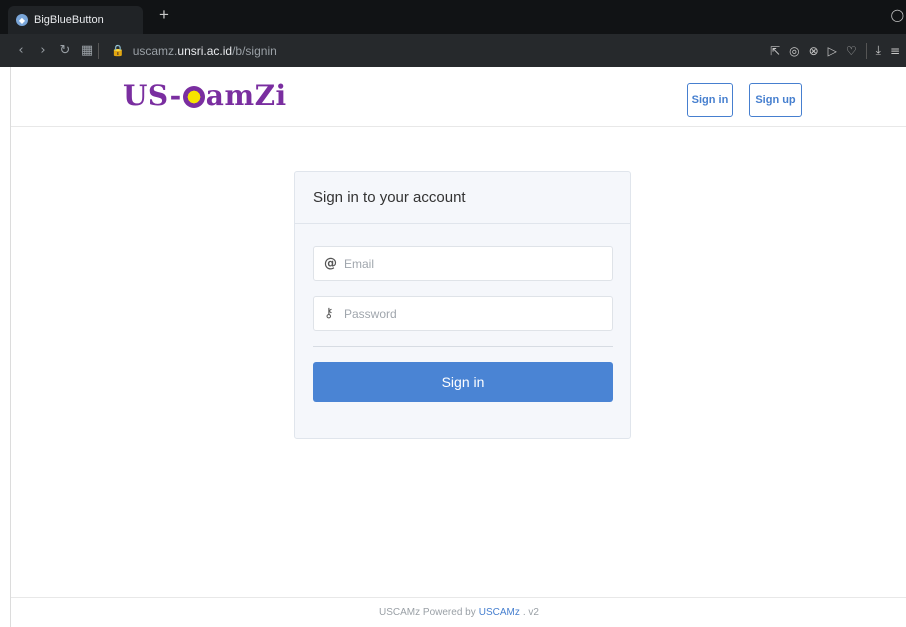 The image size is (906, 627). I want to click on footer-text: USCAMz Powered by, so click(427, 612).